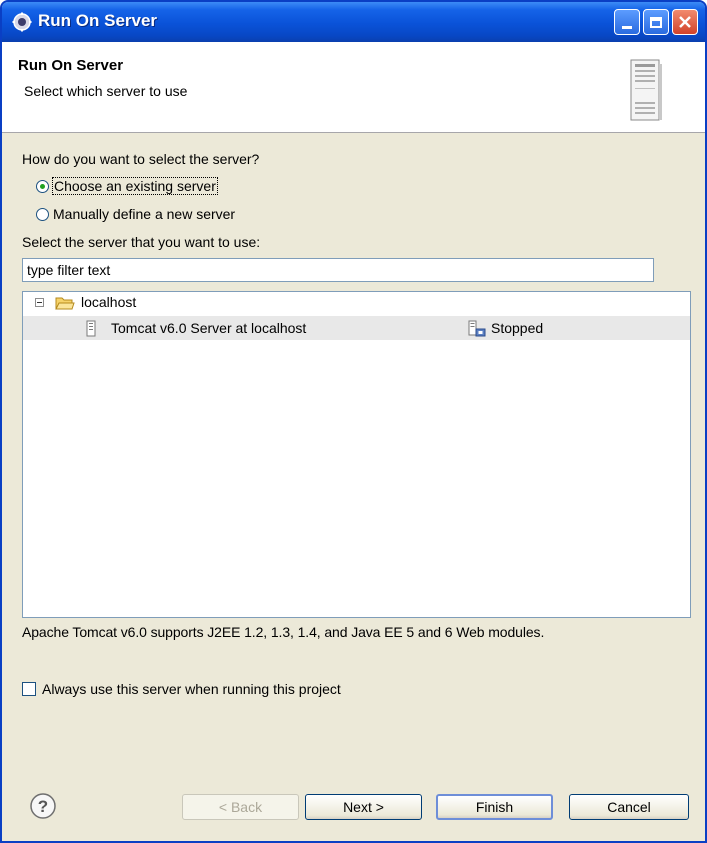  I want to click on maximize-button, so click(656, 22).